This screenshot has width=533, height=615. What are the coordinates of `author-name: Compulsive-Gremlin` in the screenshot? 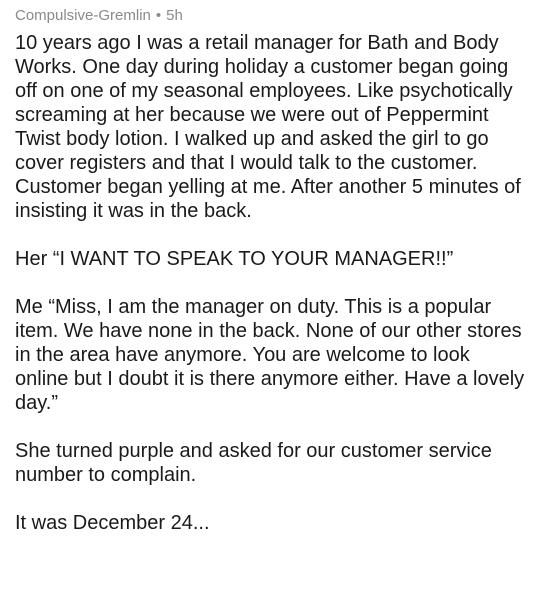 It's located at (83, 15).